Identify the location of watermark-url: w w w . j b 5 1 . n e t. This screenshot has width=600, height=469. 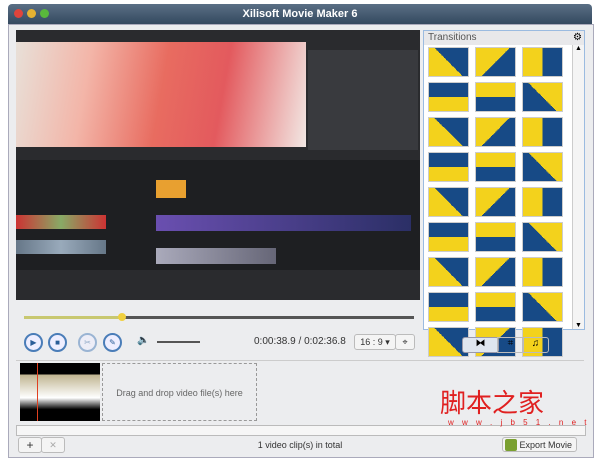
(519, 422).